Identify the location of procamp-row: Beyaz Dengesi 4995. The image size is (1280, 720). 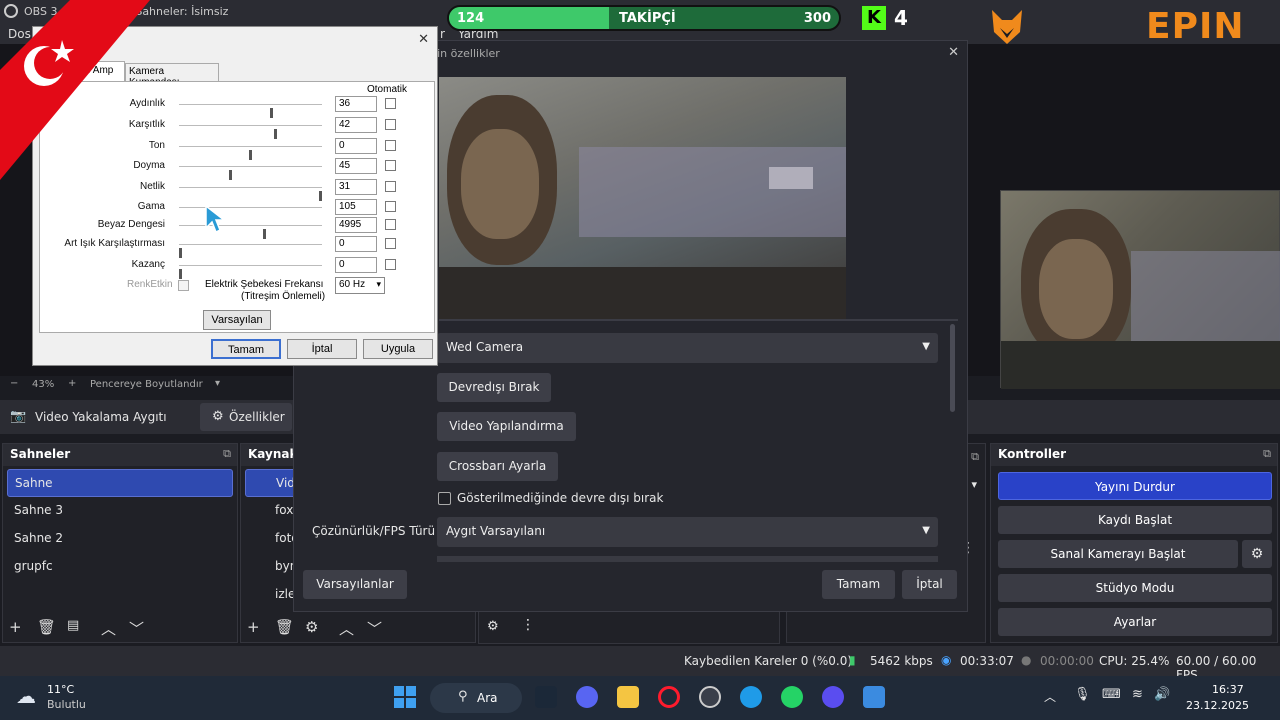
(236, 227).